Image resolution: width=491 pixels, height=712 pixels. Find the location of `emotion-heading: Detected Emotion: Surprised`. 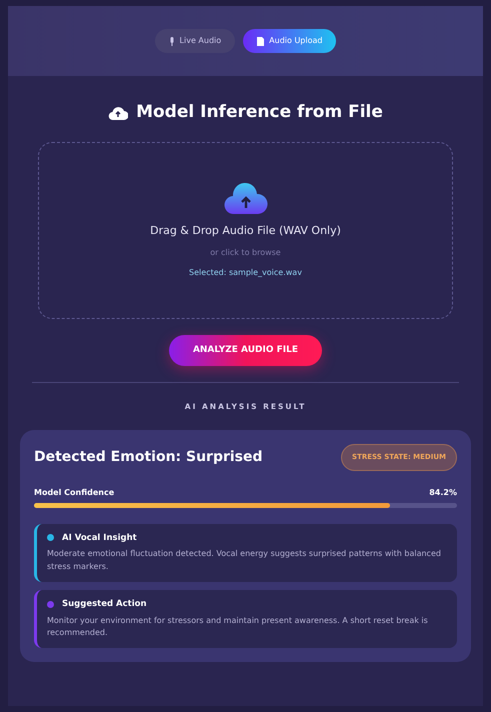

emotion-heading: Detected Emotion: Surprised is located at coordinates (148, 457).